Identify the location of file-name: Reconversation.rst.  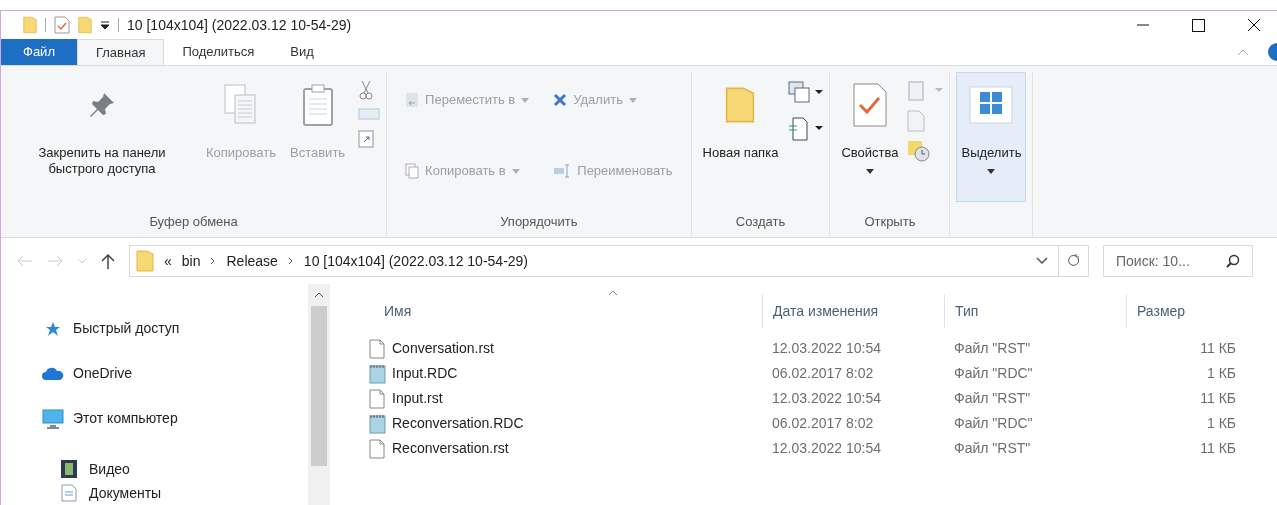
(450, 448).